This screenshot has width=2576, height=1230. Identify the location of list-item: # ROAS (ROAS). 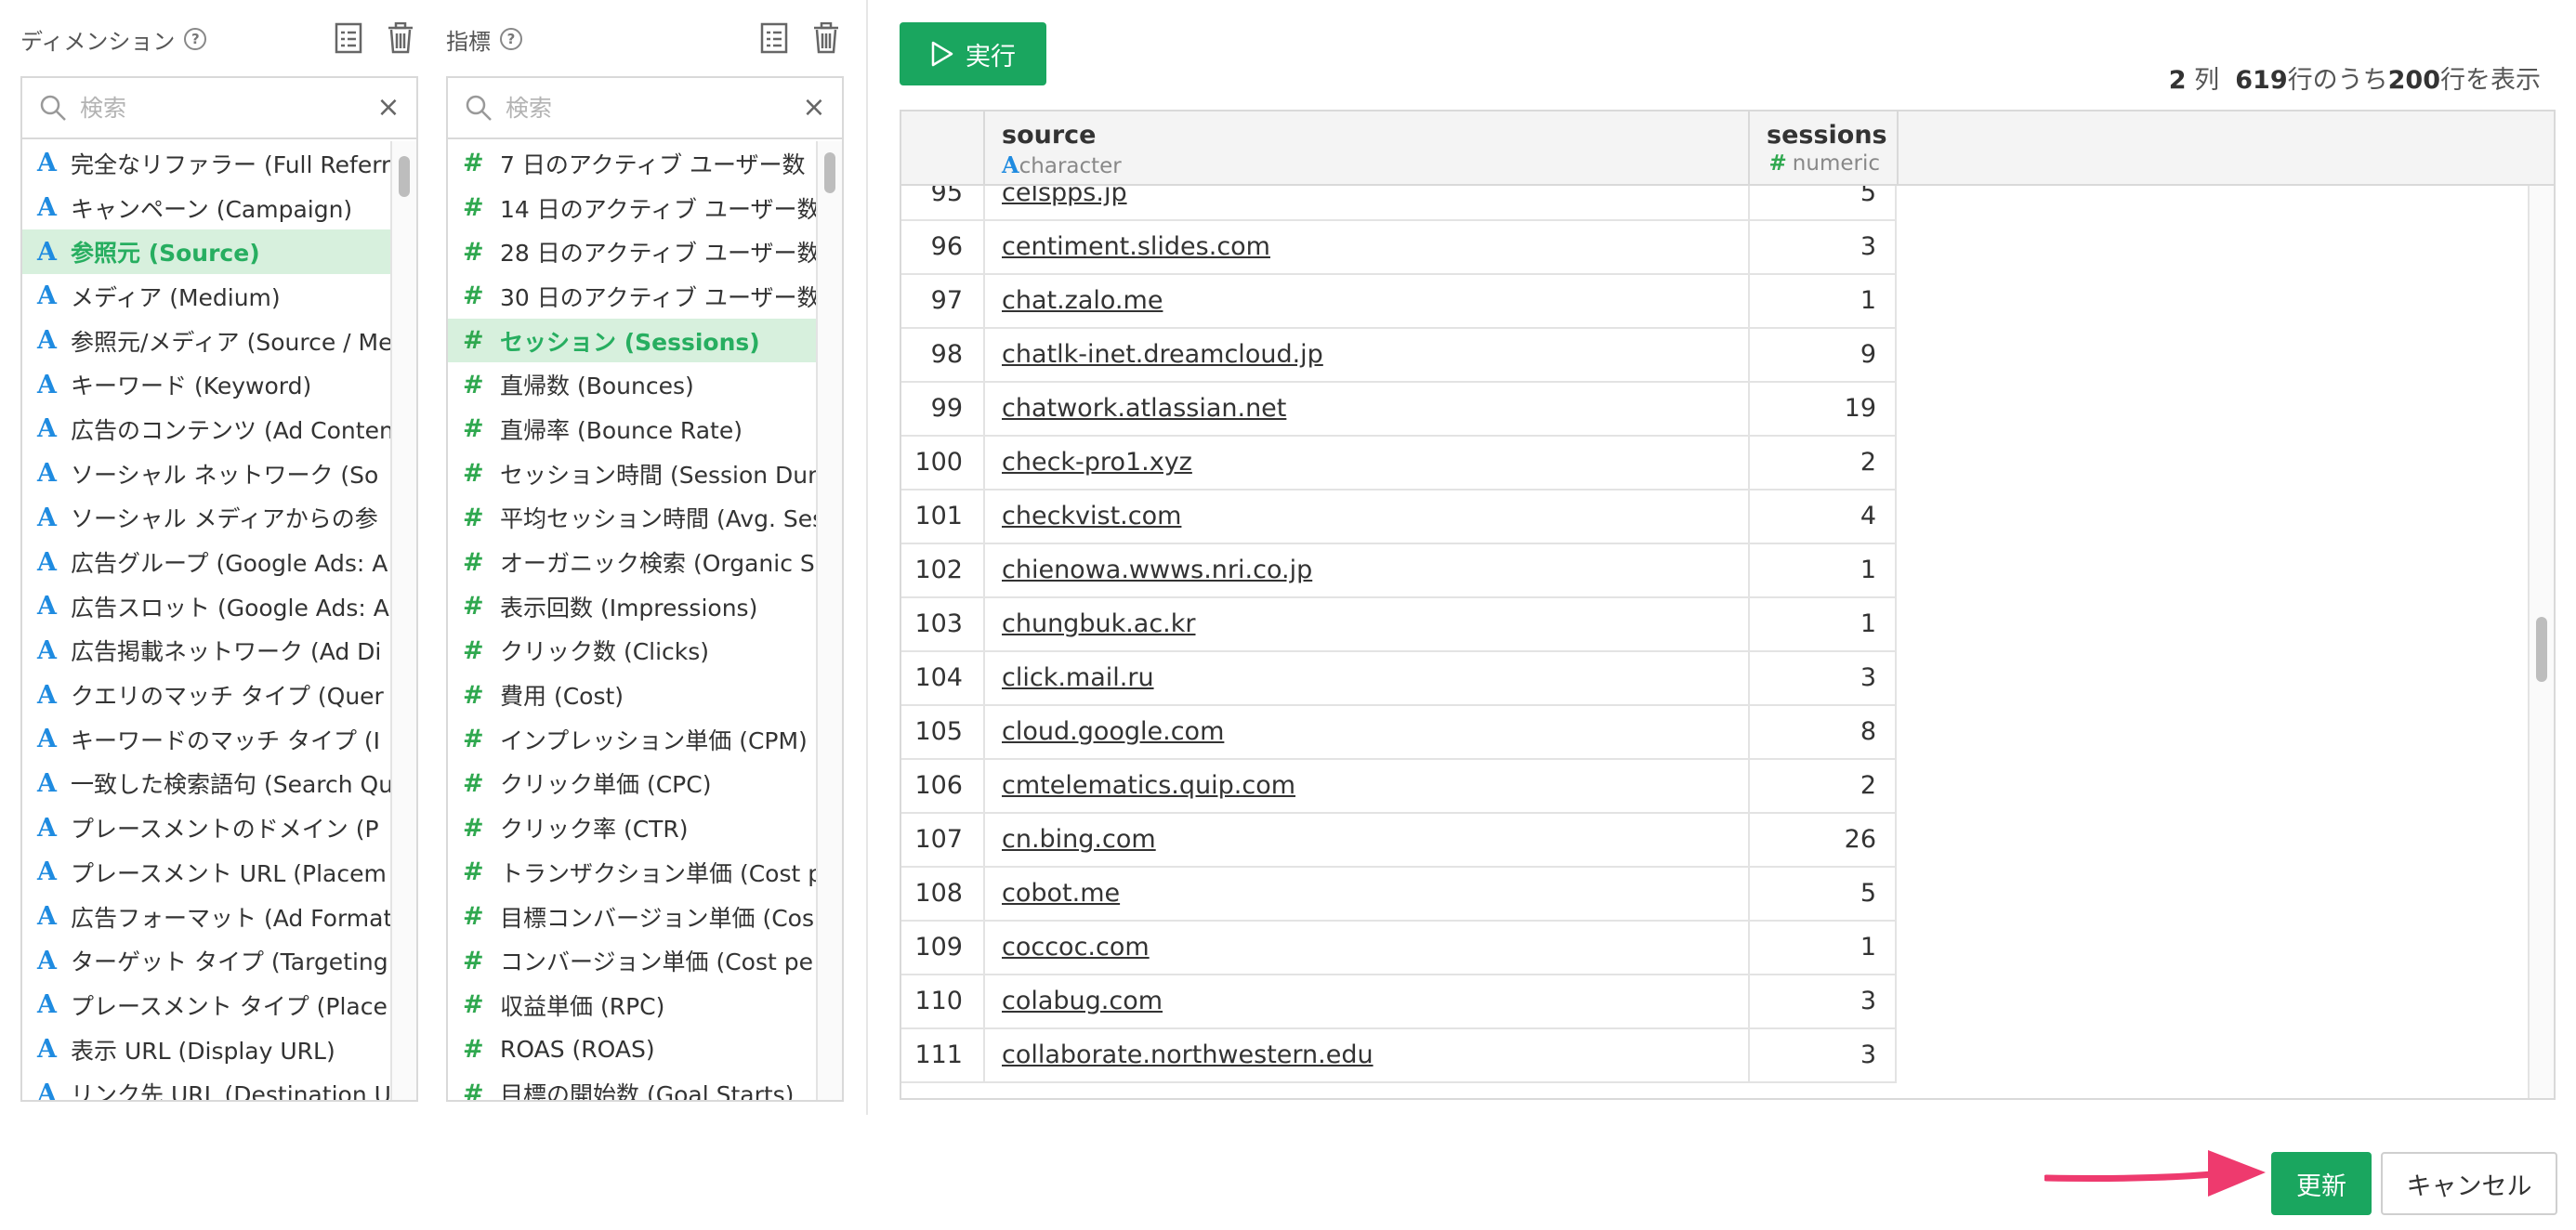
(632, 1049).